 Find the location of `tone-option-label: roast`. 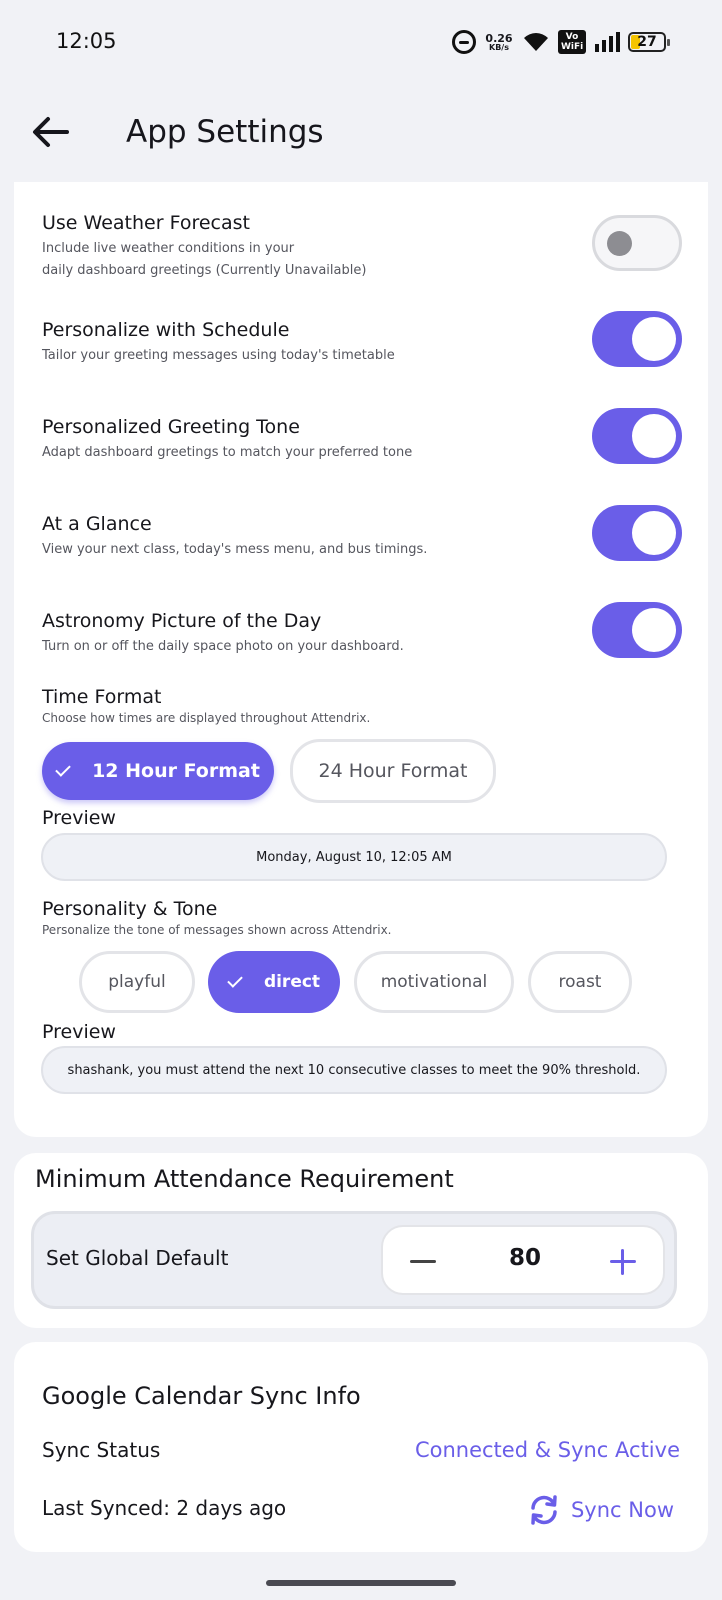

tone-option-label: roast is located at coordinates (580, 982).